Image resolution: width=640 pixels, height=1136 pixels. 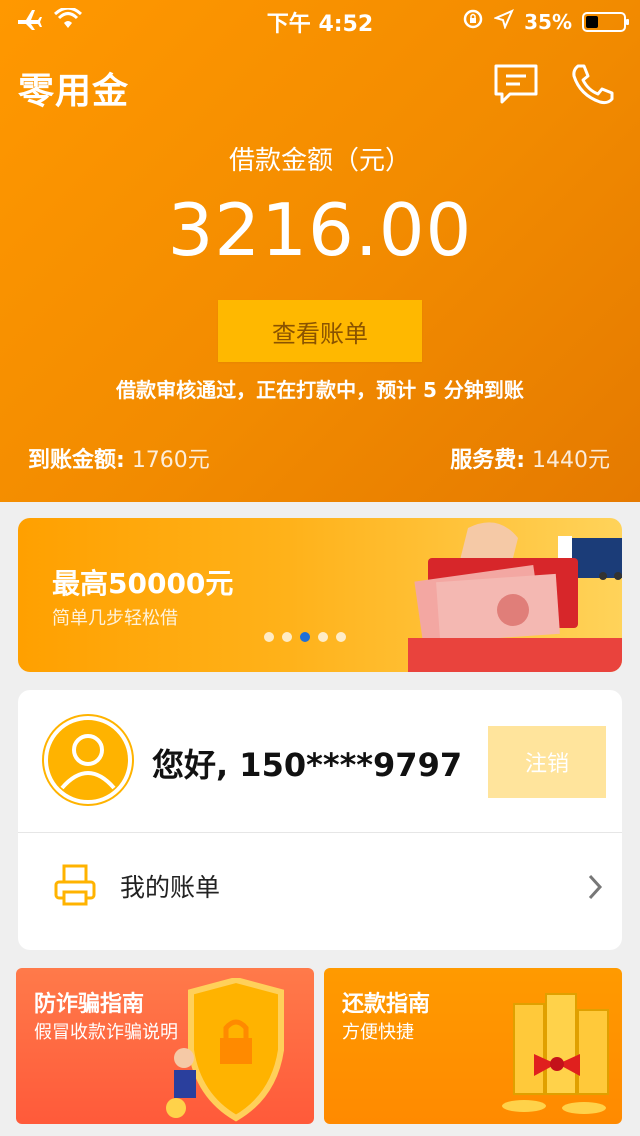 What do you see at coordinates (473, 21) in the screenshot?
I see `orientation-lock-icon` at bounding box center [473, 21].